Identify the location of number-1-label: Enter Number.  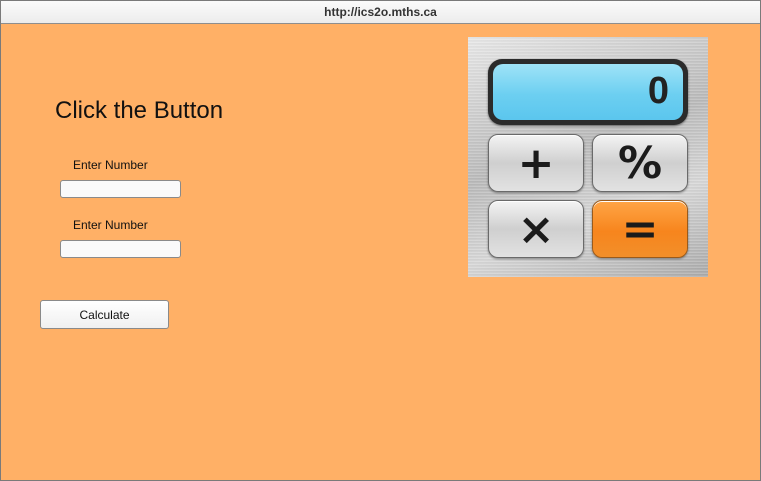
(110, 165).